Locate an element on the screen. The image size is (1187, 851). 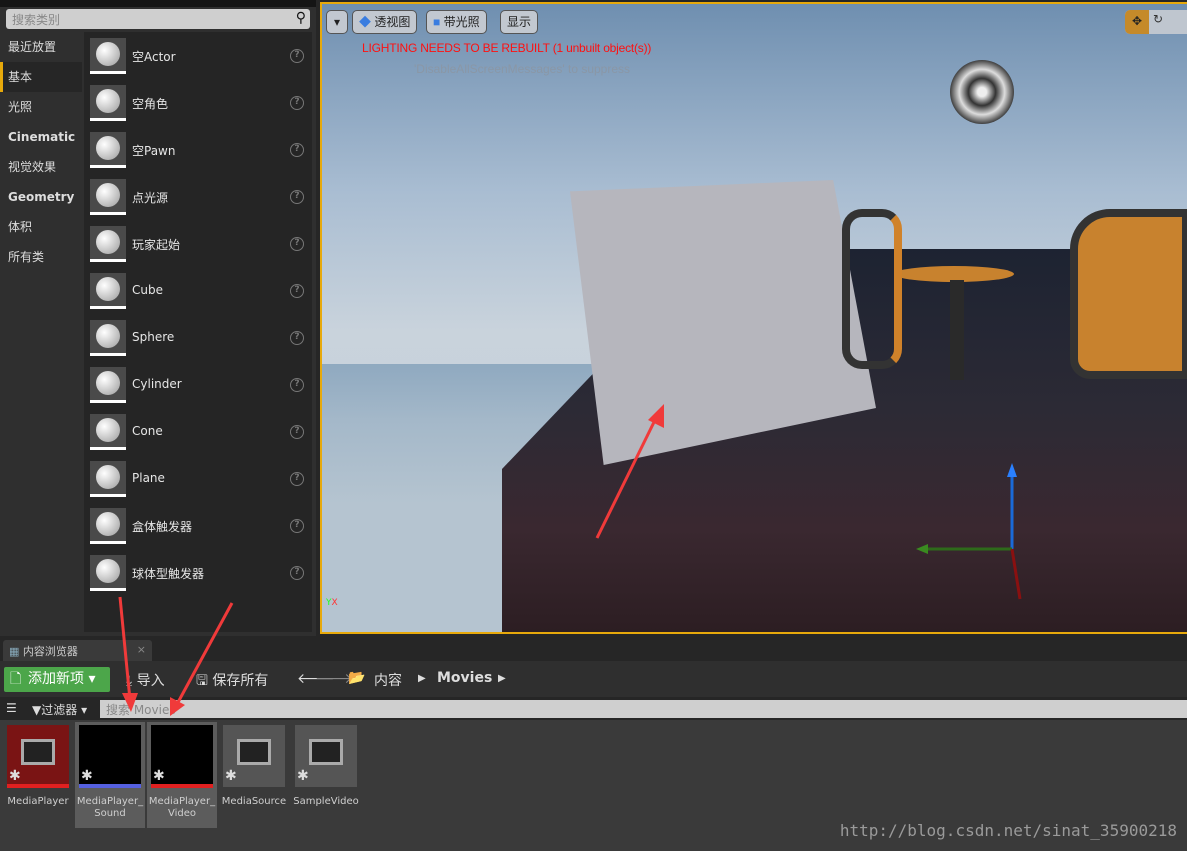
actor-item: Cube? is located at coordinates (198, 290).